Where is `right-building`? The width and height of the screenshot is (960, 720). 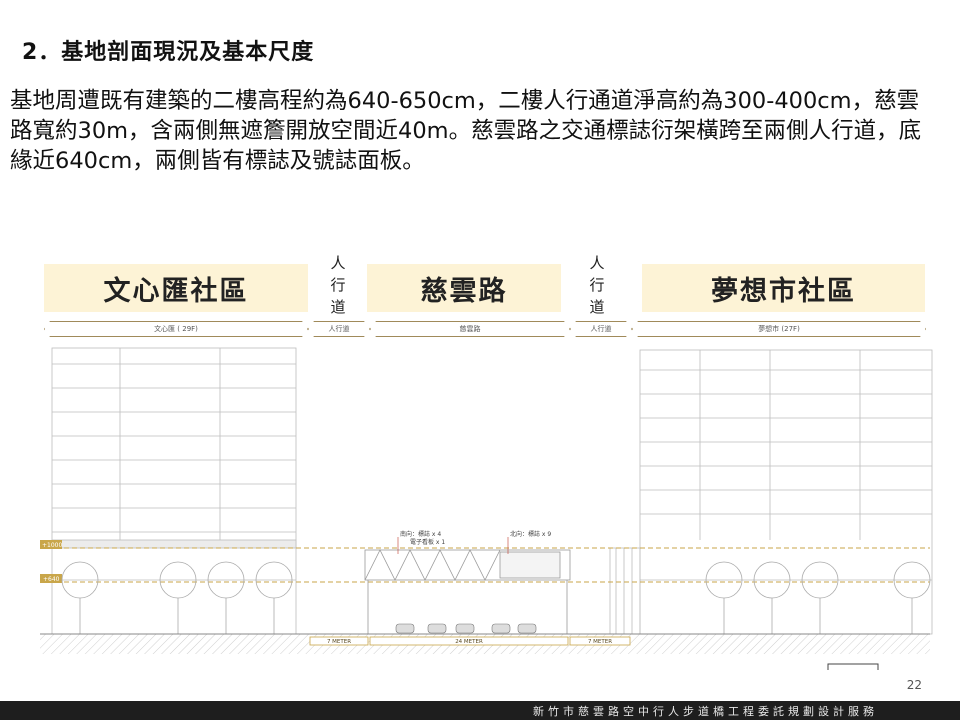
right-building is located at coordinates (771, 492).